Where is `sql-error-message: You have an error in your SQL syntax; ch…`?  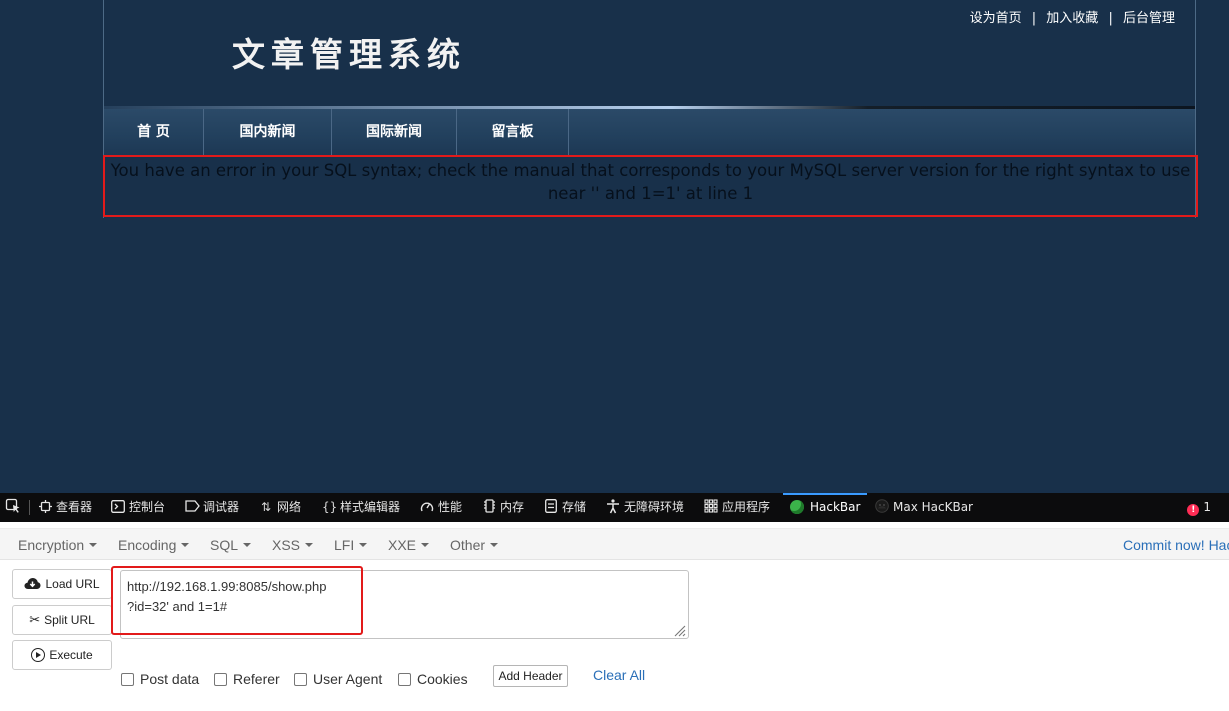
sql-error-message: You have an error in your SQL syntax; ch… is located at coordinates (650, 186).